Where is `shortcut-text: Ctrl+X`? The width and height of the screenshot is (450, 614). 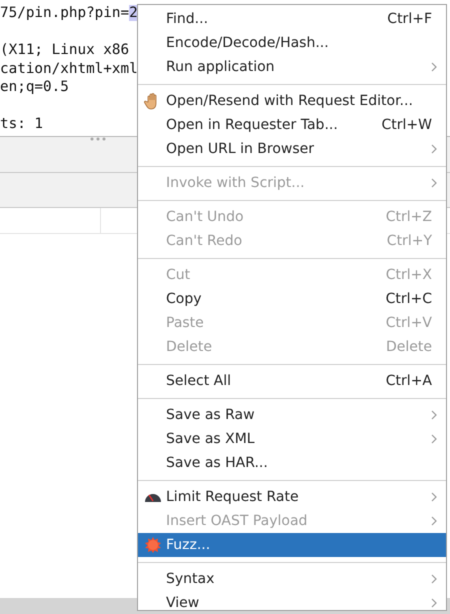
shortcut-text: Ctrl+X is located at coordinates (408, 275).